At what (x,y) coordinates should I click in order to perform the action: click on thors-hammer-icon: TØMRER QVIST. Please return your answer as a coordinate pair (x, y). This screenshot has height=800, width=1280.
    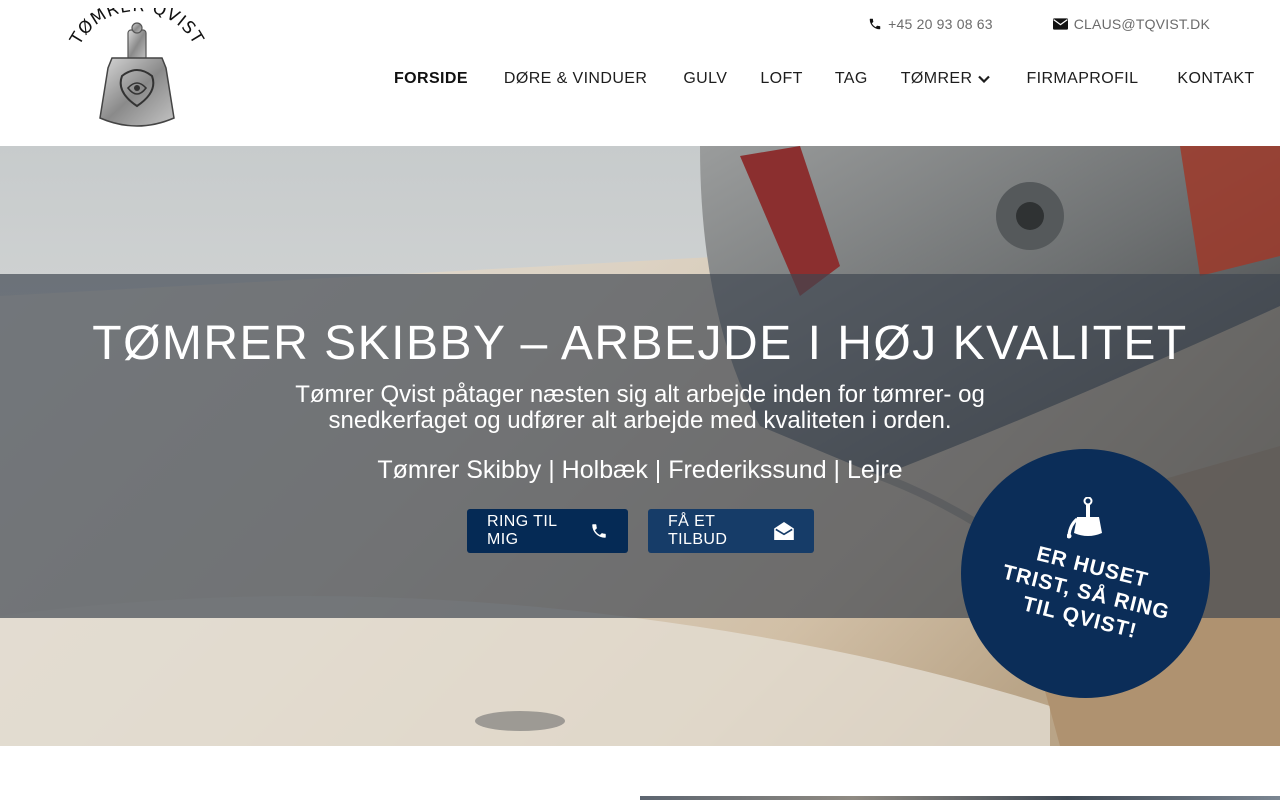
    Looking at the image, I should click on (136, 67).